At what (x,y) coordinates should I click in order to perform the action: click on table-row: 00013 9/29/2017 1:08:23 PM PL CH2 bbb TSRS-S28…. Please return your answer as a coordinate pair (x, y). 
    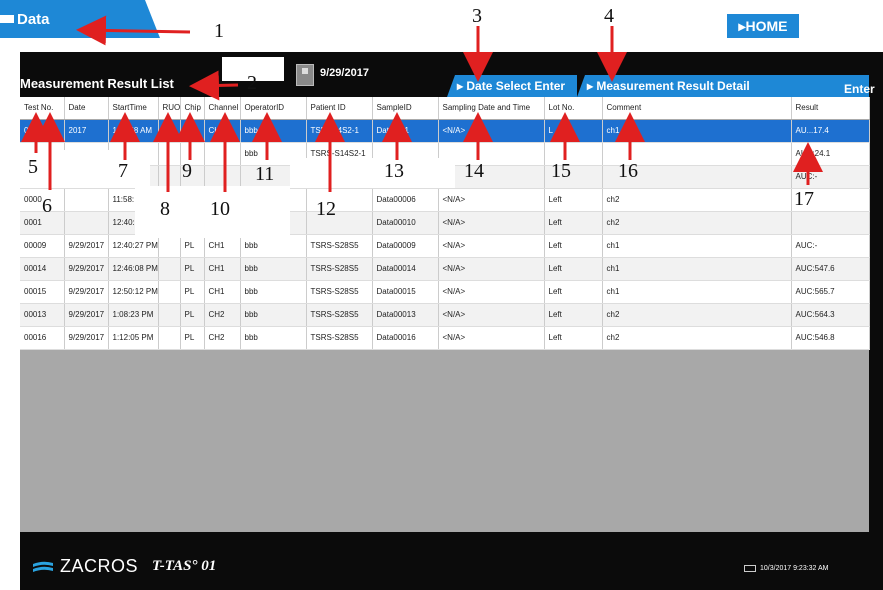
    Looking at the image, I should click on (445, 315).